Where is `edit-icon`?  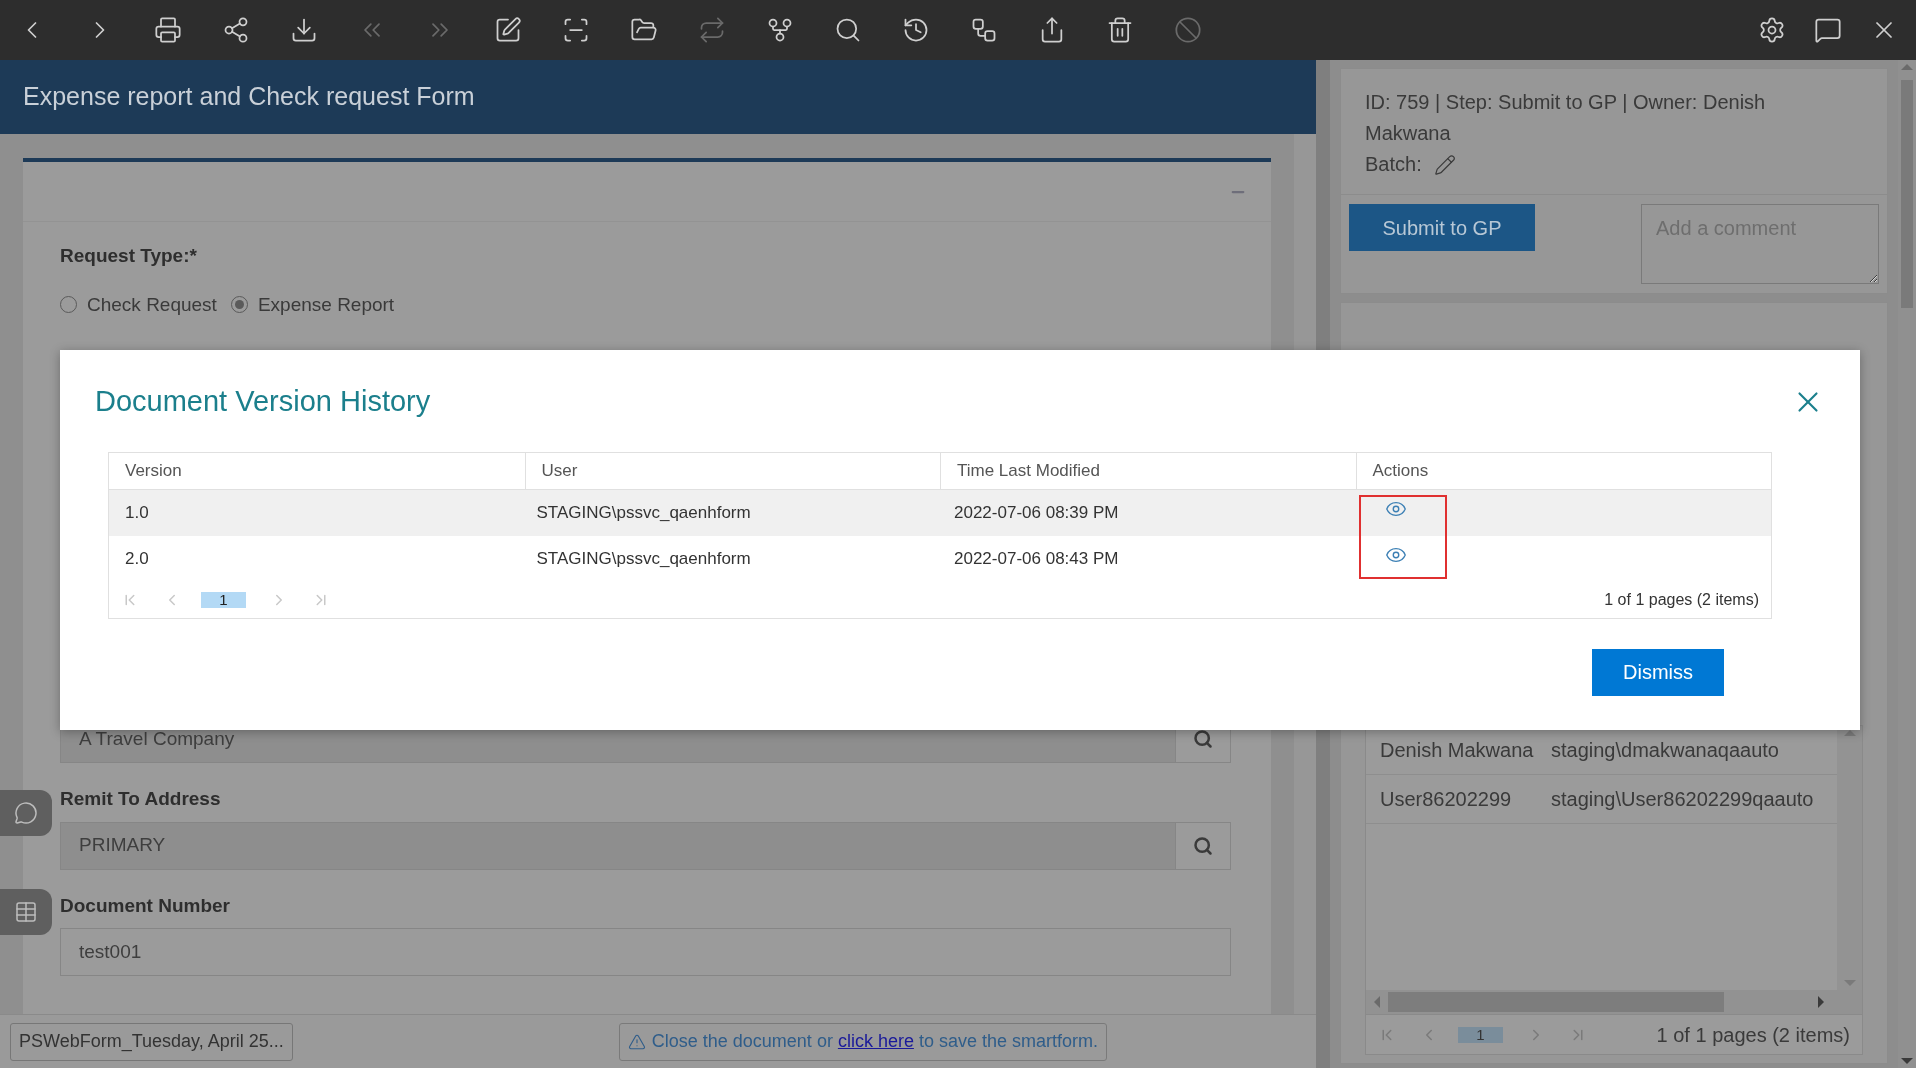 edit-icon is located at coordinates (508, 30).